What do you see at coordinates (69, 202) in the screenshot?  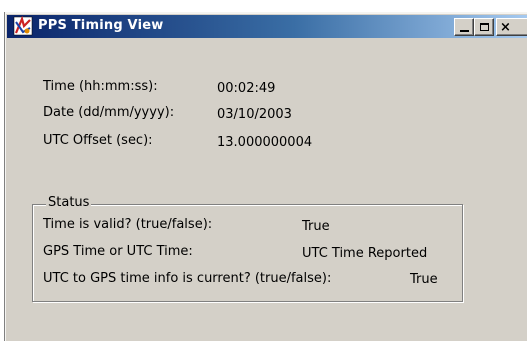 I see `status-legend: Status` at bounding box center [69, 202].